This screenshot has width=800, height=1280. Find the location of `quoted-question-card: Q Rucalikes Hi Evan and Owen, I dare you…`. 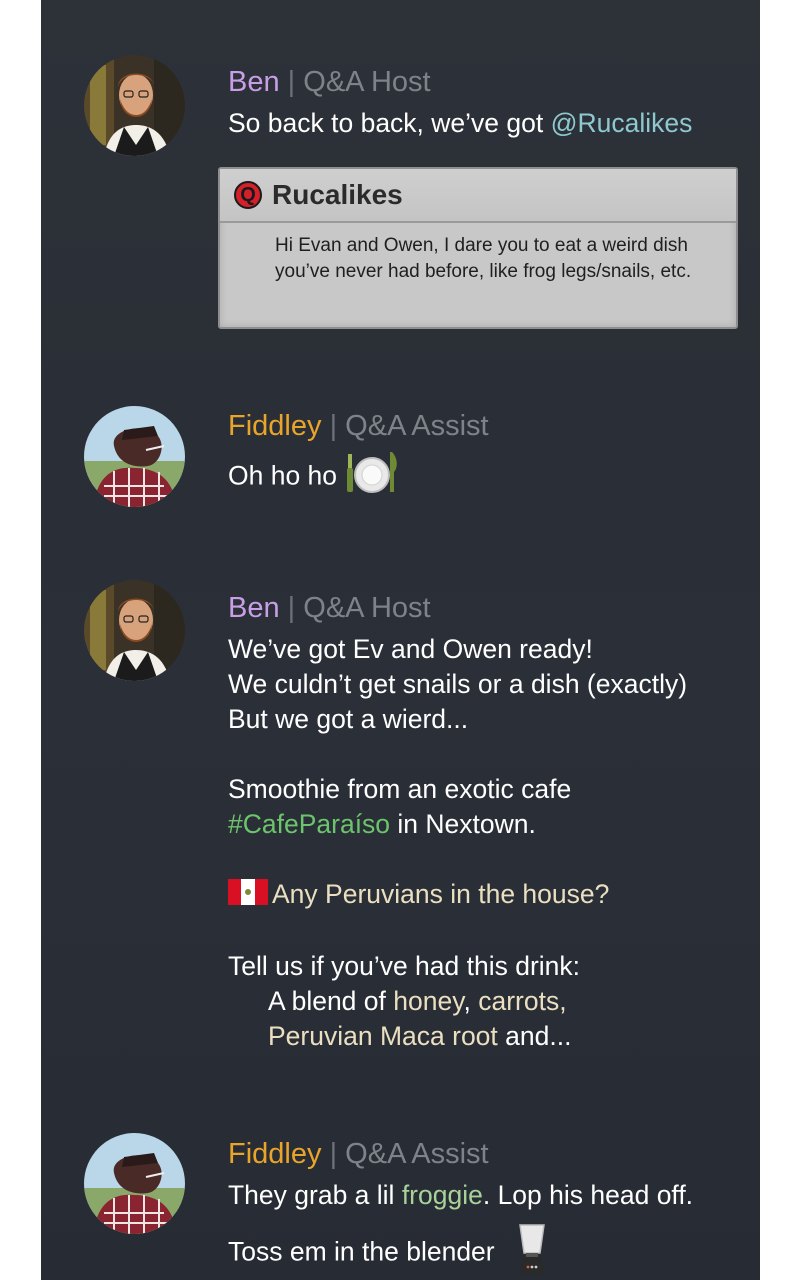

quoted-question-card: Q Rucalikes Hi Evan and Owen, I dare you… is located at coordinates (478, 248).